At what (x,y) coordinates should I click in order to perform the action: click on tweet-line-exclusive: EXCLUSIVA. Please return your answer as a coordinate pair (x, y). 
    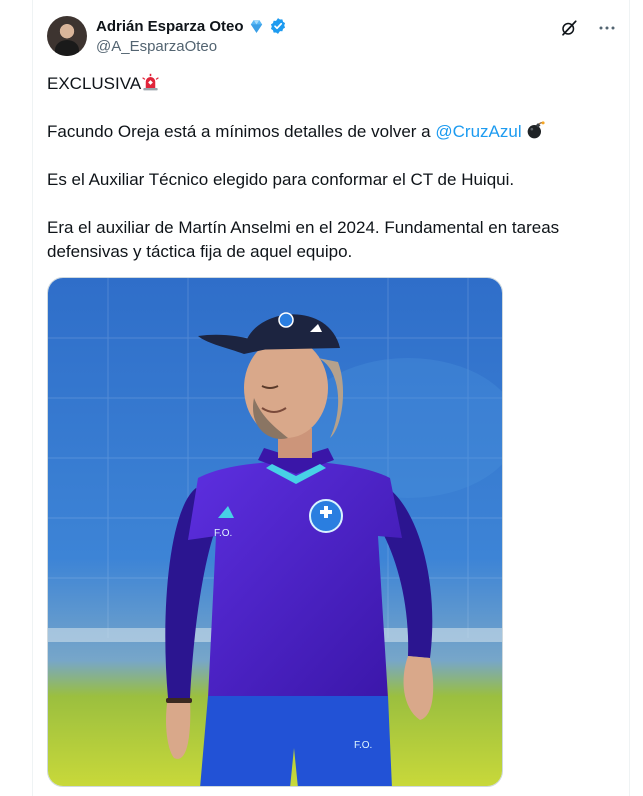
    Looking at the image, I should click on (317, 84).